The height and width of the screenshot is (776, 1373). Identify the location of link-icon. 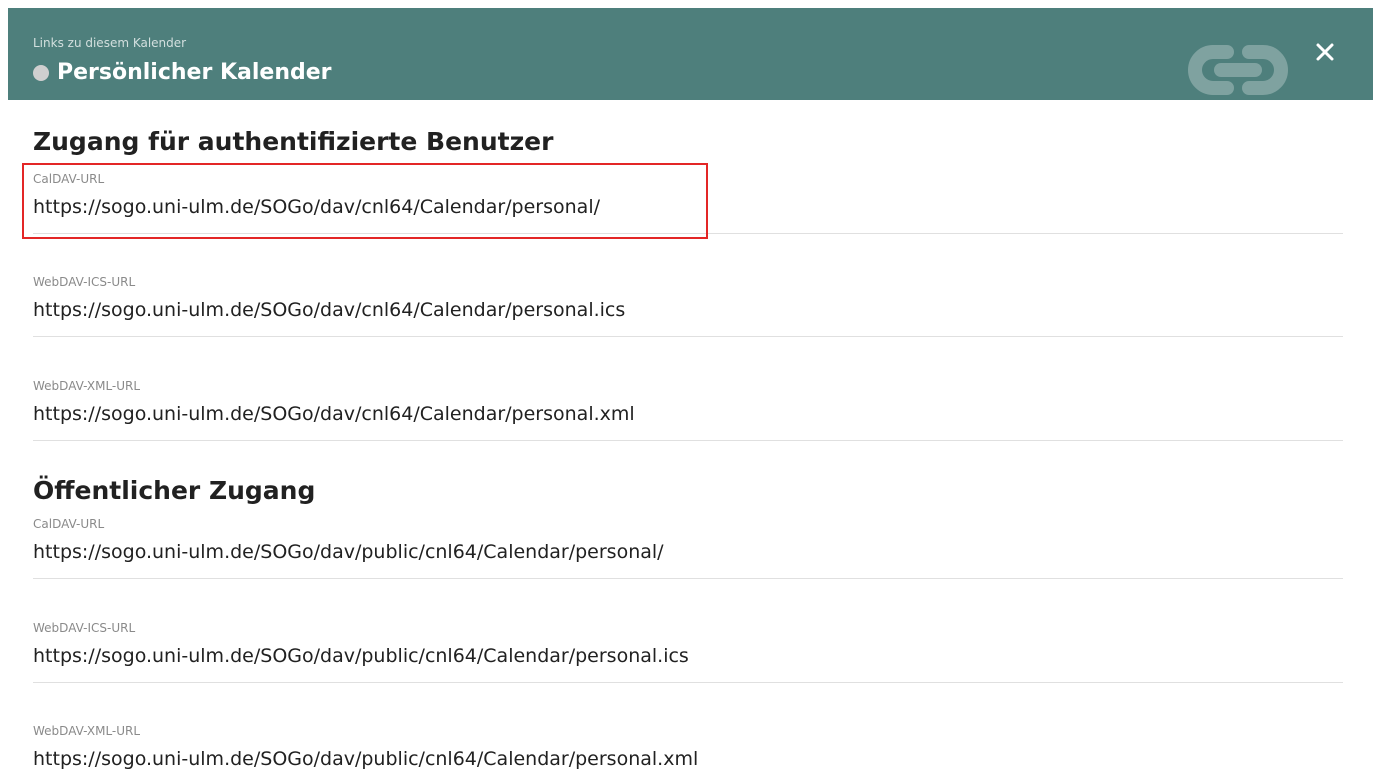
(1238, 70).